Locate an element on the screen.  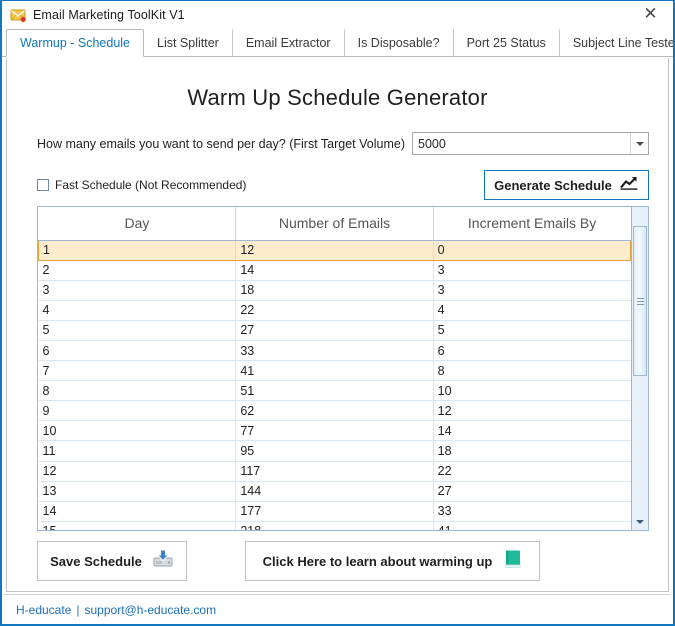
table-cell: 117 is located at coordinates (334, 471).